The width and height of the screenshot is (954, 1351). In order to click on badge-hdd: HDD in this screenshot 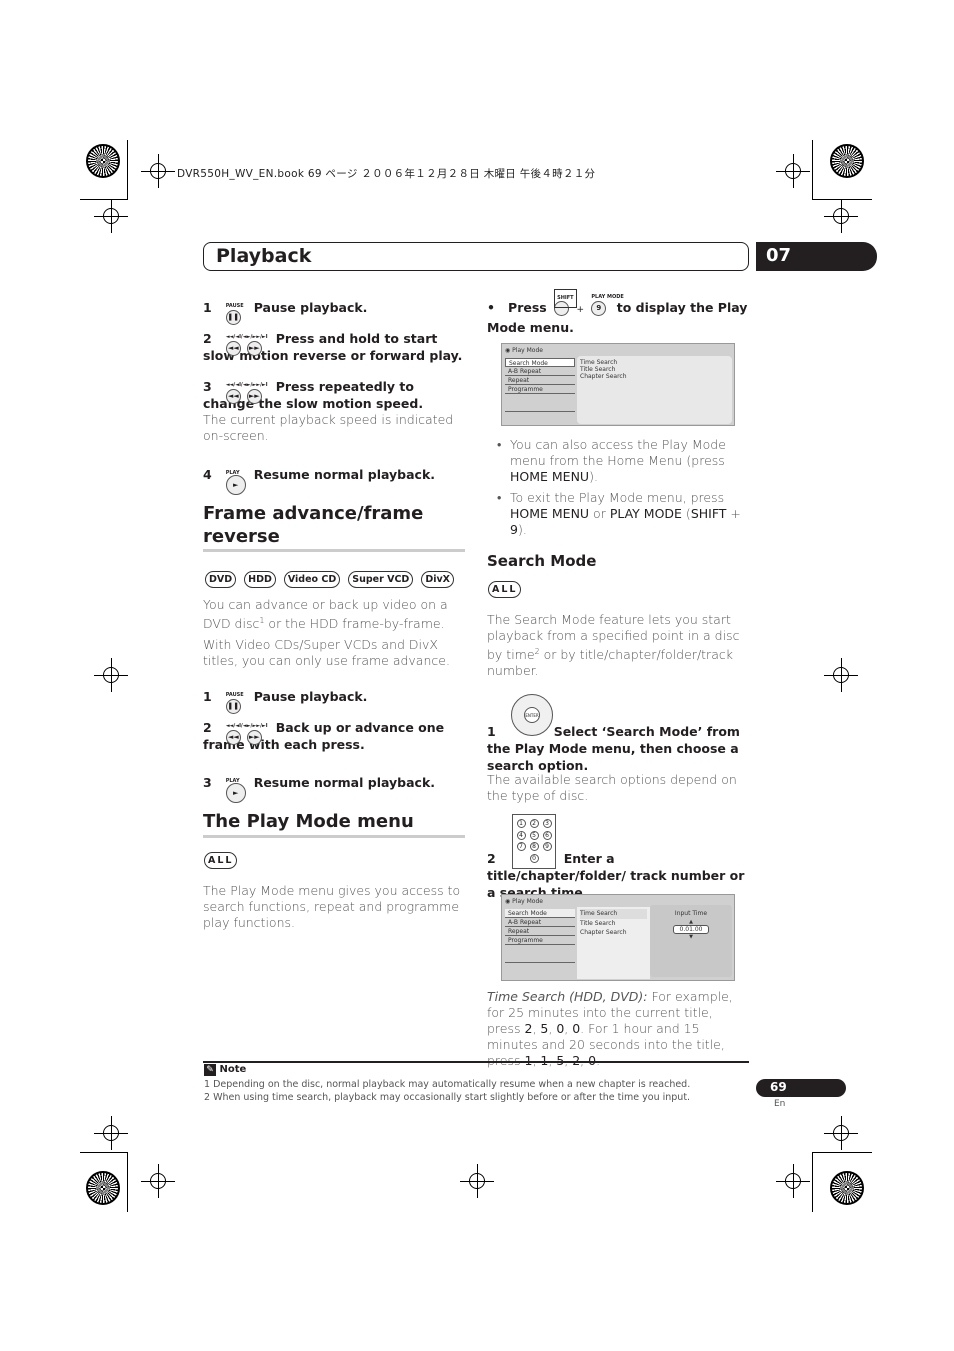, I will do `click(260, 579)`.